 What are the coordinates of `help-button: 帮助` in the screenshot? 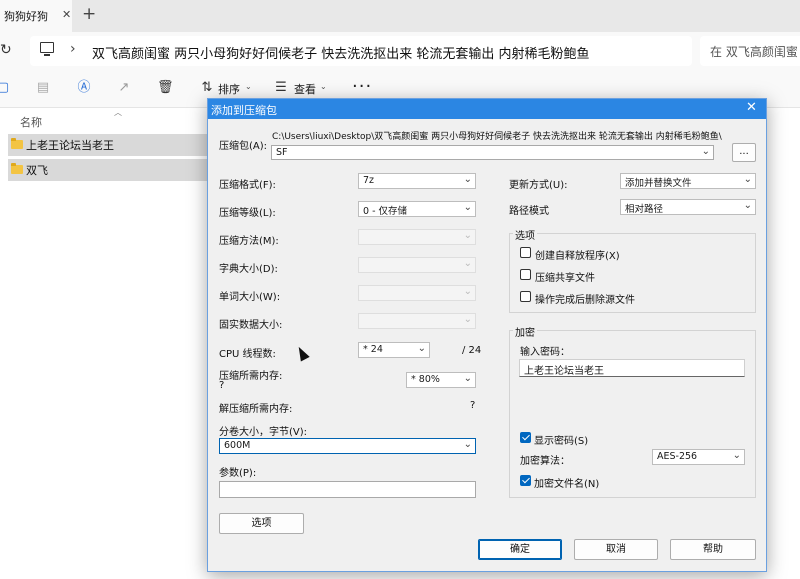 It's located at (713, 549).